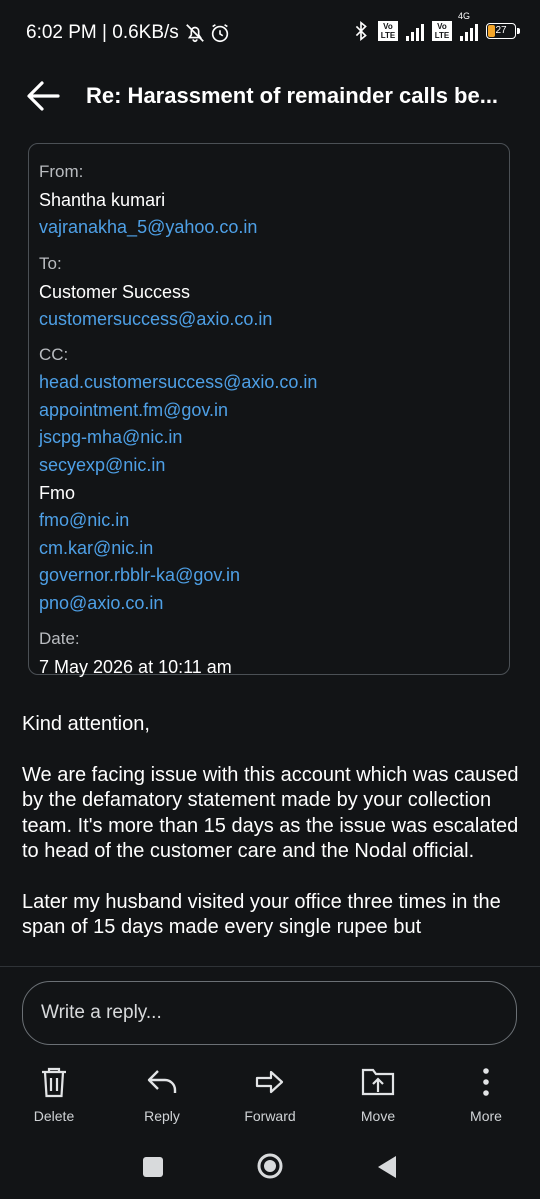  I want to click on alarm-icon, so click(220, 33).